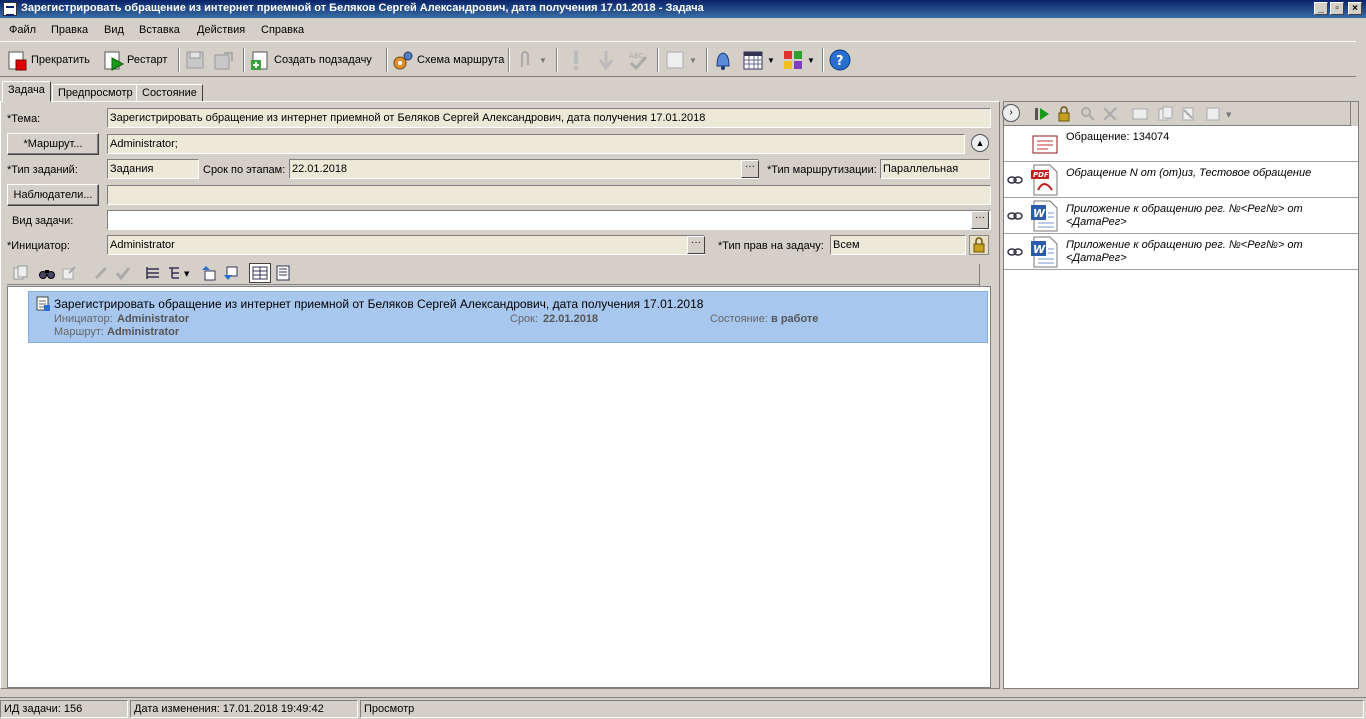 The image size is (1366, 719). Describe the element at coordinates (153, 169) in the screenshot. I see `task-type-field: Задания` at that location.